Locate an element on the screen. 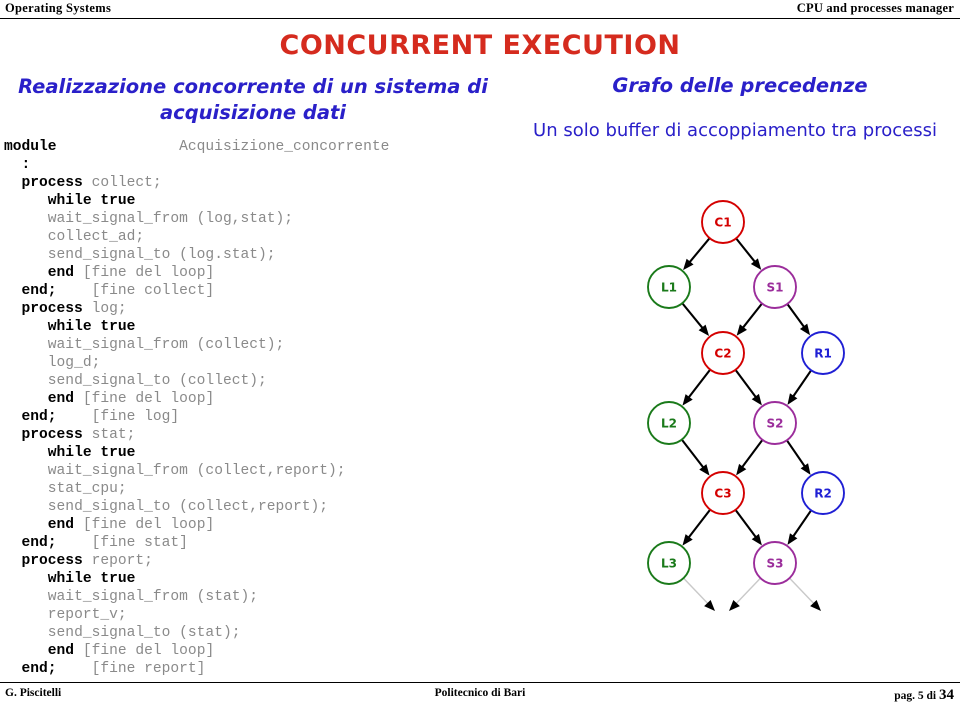 The height and width of the screenshot is (704, 960). graph-node-c2: C2 is located at coordinates (723, 353).